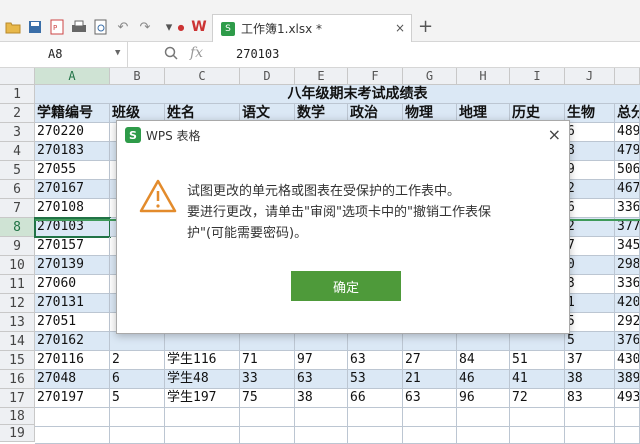  Describe the element at coordinates (17, 284) in the screenshot. I see `row-header: 11` at that location.